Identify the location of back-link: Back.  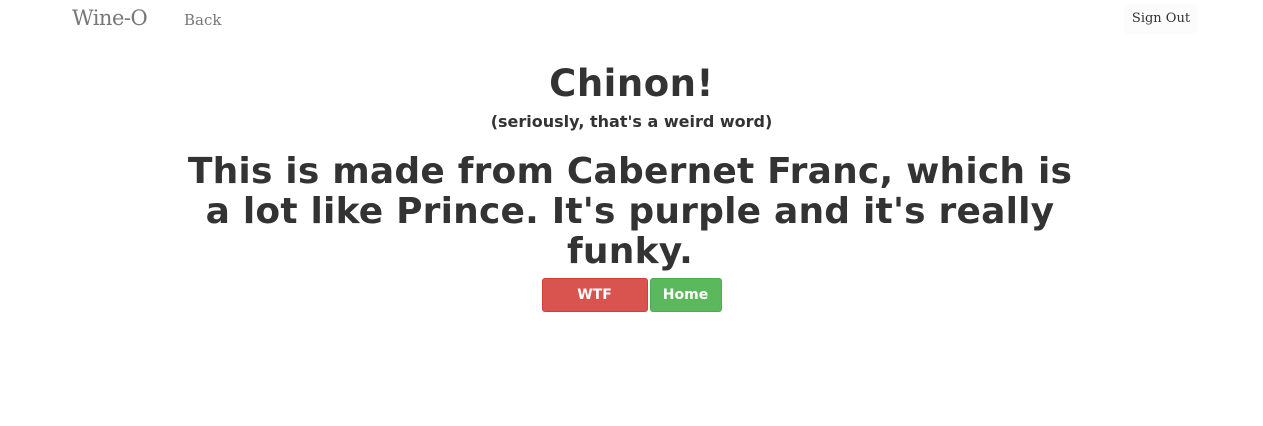
(202, 20).